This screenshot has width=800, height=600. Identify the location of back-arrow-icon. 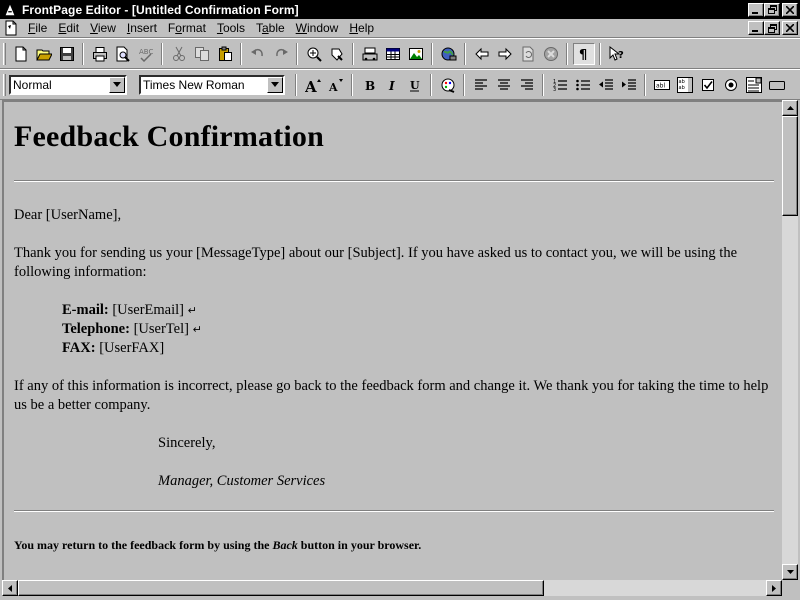
(482, 54).